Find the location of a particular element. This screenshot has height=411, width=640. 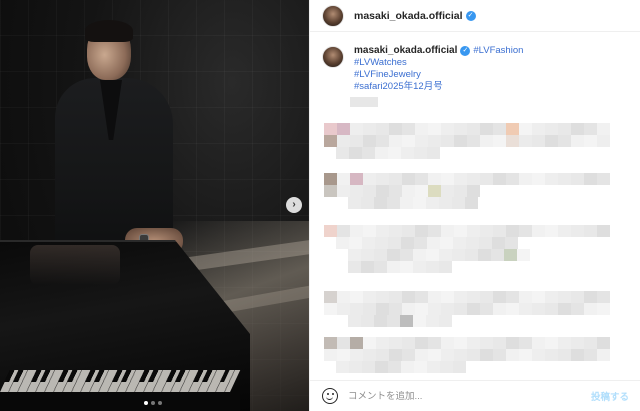

avatar is located at coordinates (333, 15).